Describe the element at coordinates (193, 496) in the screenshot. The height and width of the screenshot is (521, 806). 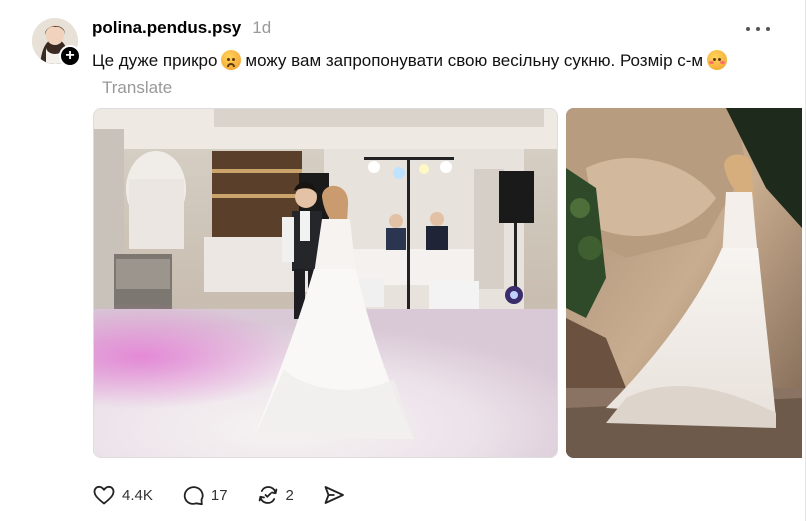
I see `comment-icon` at that location.